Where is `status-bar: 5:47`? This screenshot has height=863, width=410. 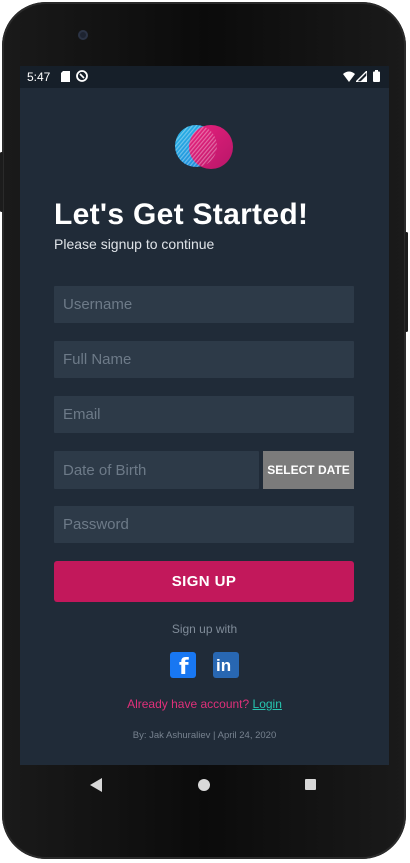
status-bar: 5:47 is located at coordinates (204, 77).